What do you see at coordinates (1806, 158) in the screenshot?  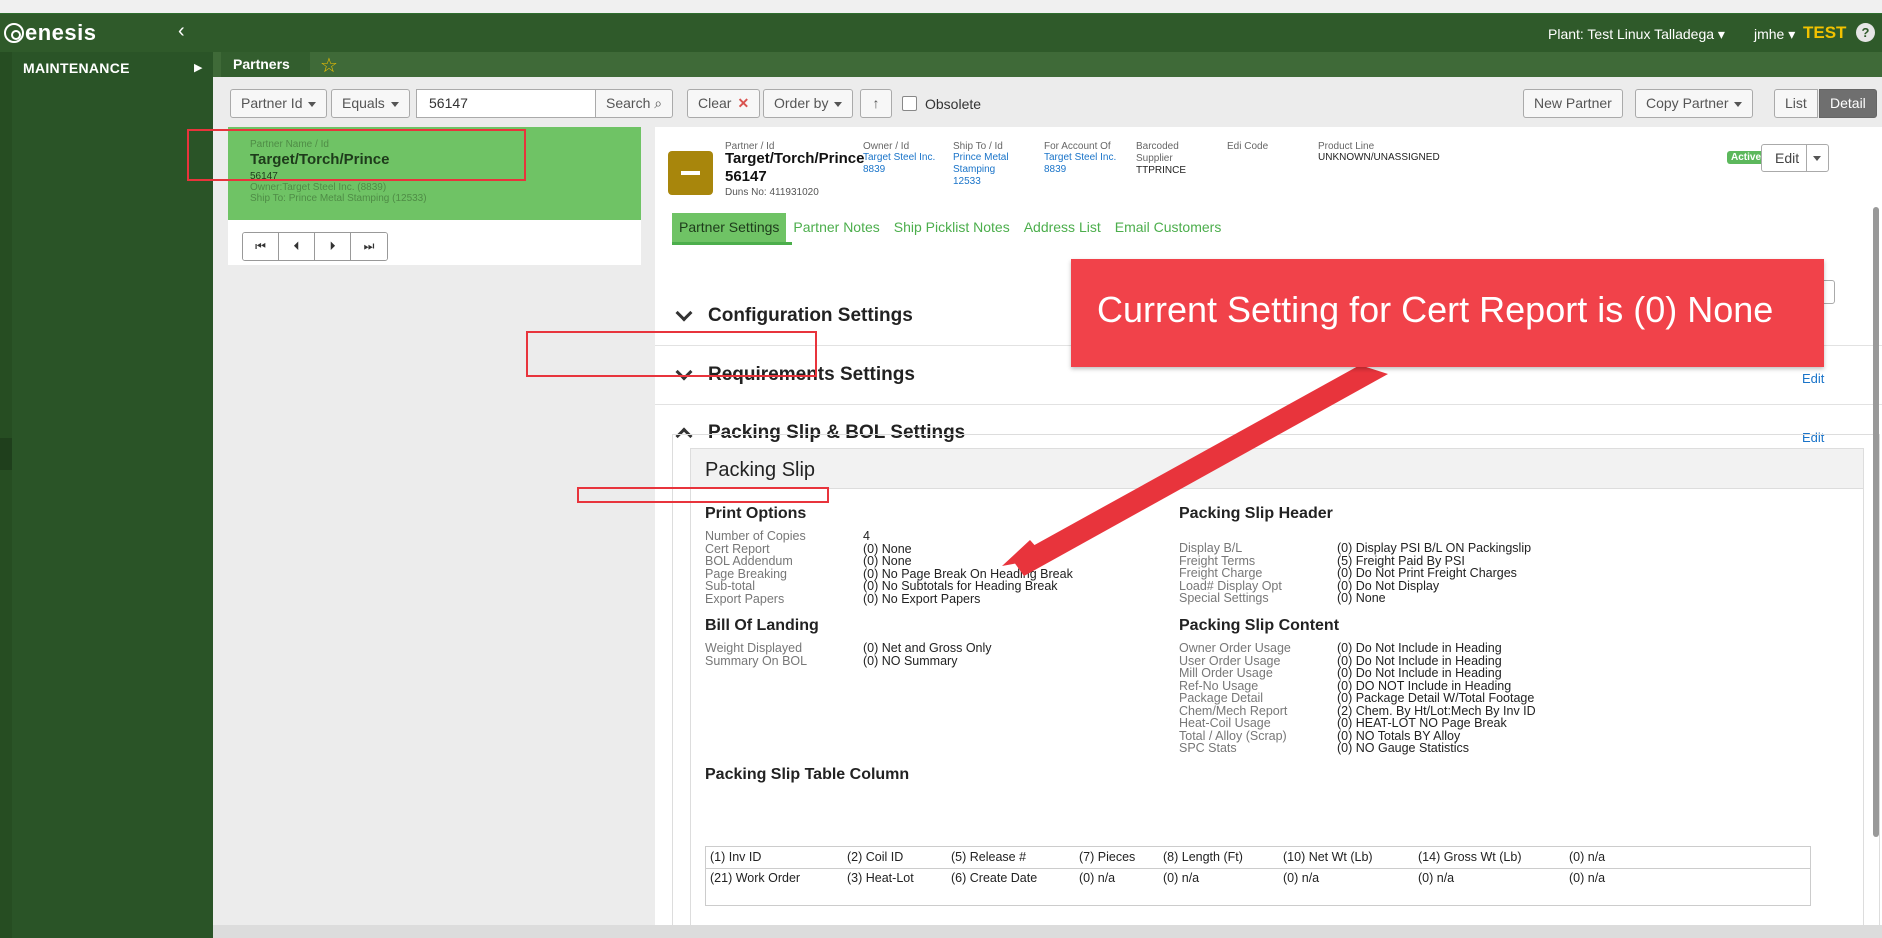 I see `split-divider` at bounding box center [1806, 158].